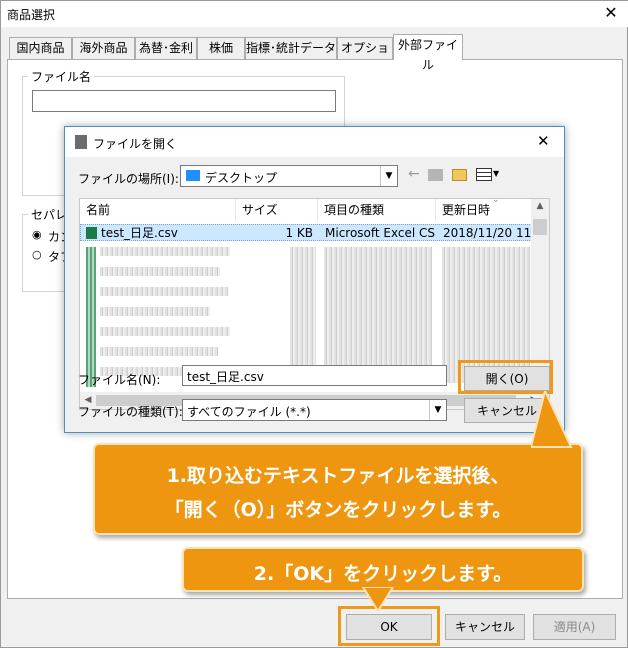  What do you see at coordinates (484, 174) in the screenshot?
I see `view-menu-icon` at bounding box center [484, 174].